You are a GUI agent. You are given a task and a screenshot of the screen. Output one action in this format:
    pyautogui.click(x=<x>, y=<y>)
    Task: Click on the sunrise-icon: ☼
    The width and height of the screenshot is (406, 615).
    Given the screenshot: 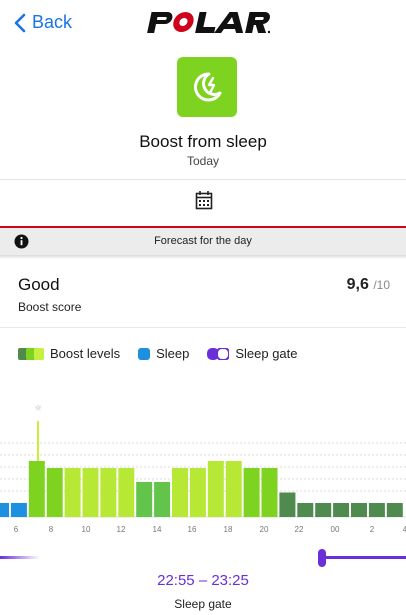 What is the action you would take?
    pyautogui.click(x=38, y=409)
    